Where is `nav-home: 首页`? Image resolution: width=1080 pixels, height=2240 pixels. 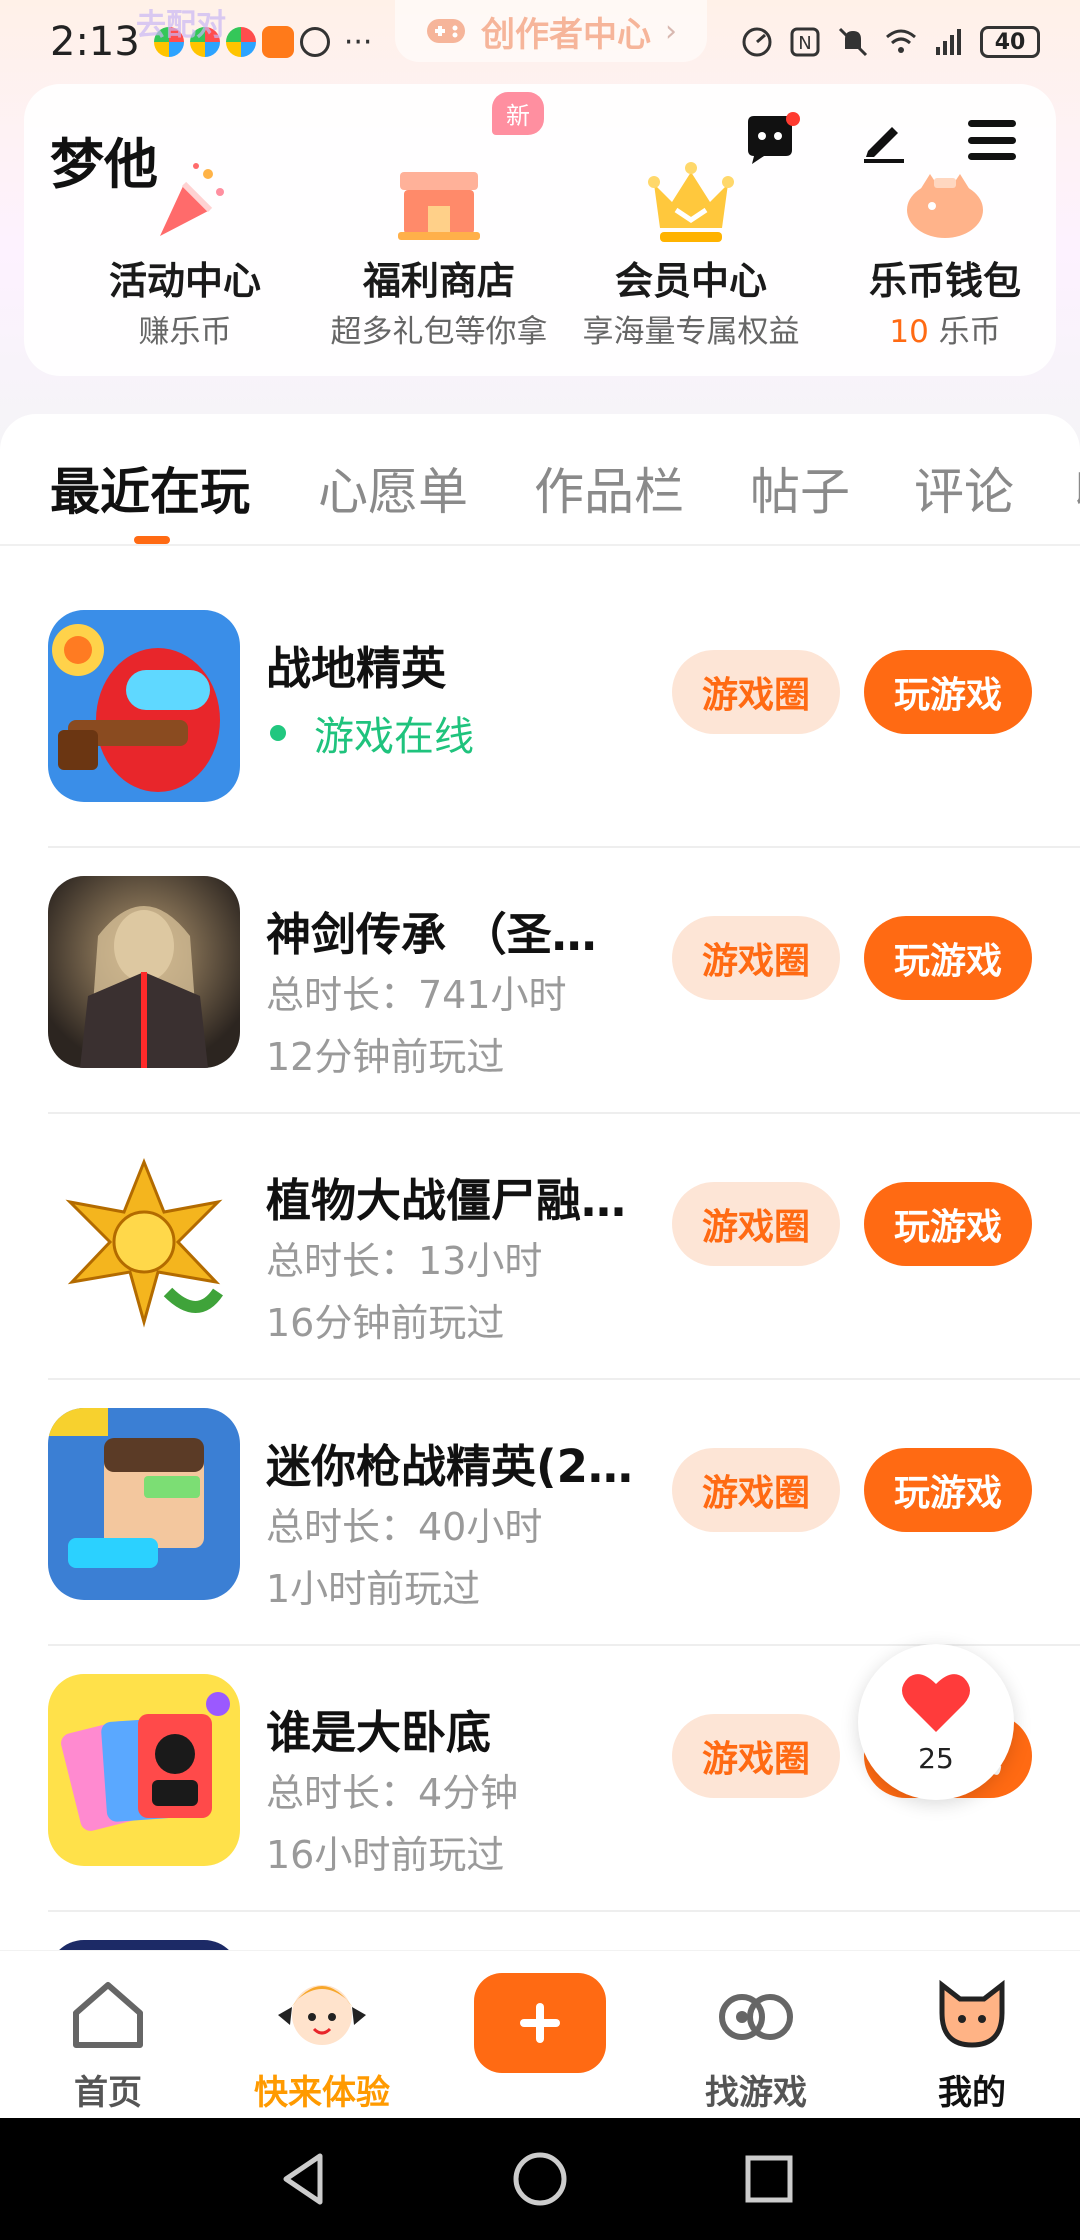 nav-home: 首页 is located at coordinates (108, 2044).